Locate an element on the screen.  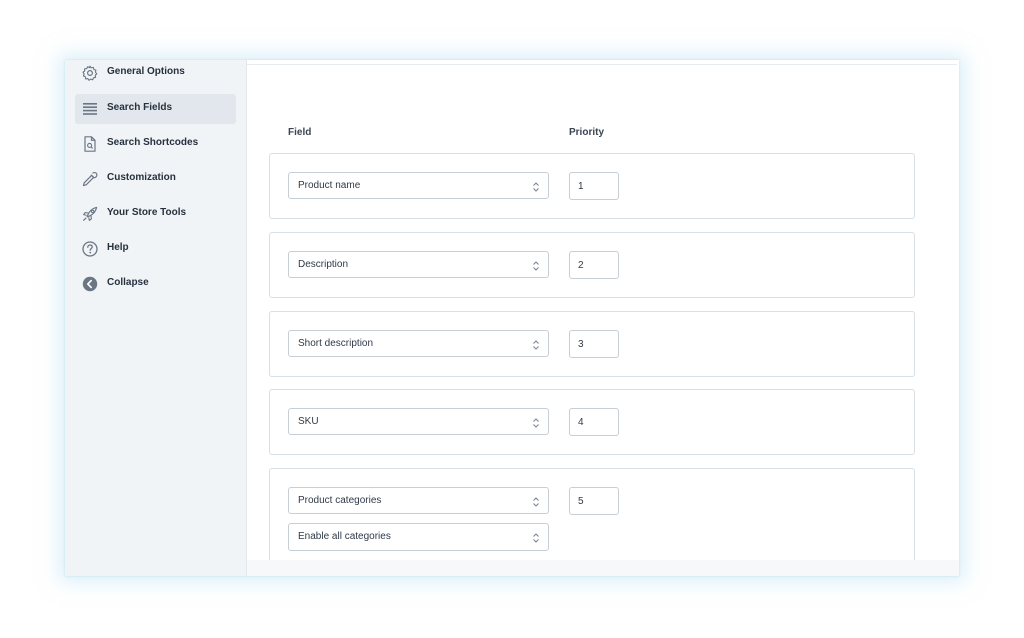
category-scope-select: Enable all categories is located at coordinates (418, 537).